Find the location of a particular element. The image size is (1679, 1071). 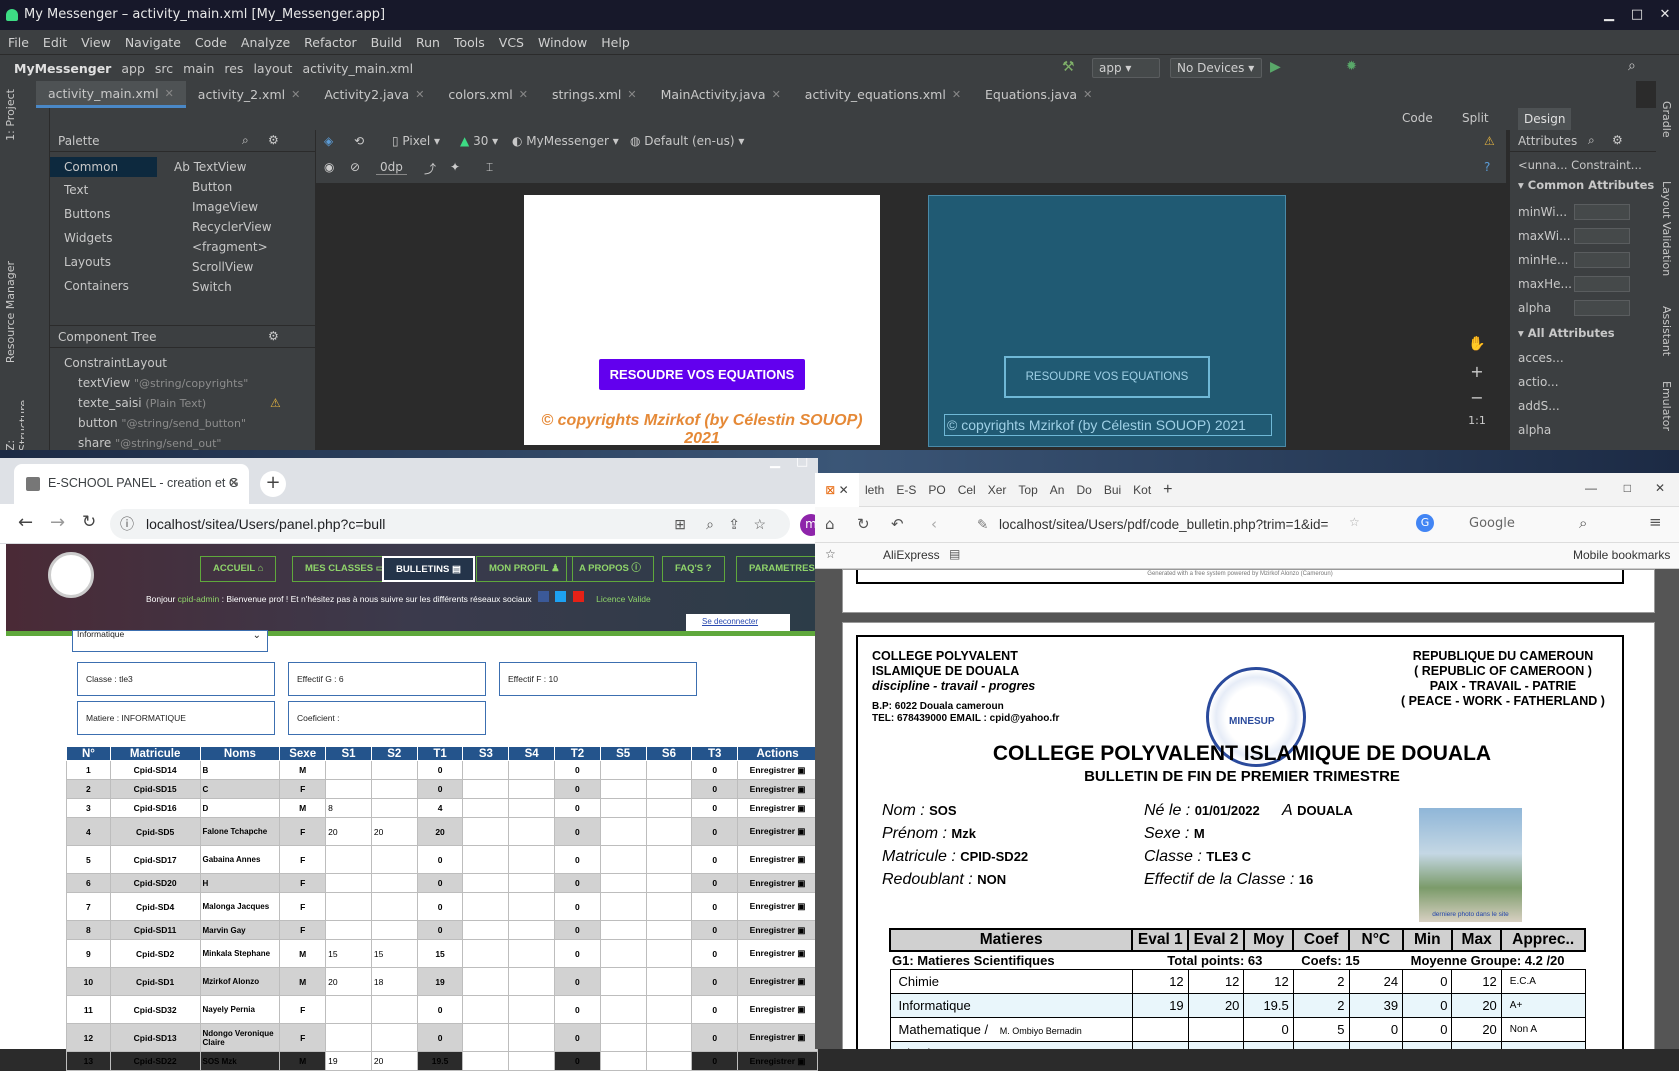

facebook-icon is located at coordinates (543, 596).